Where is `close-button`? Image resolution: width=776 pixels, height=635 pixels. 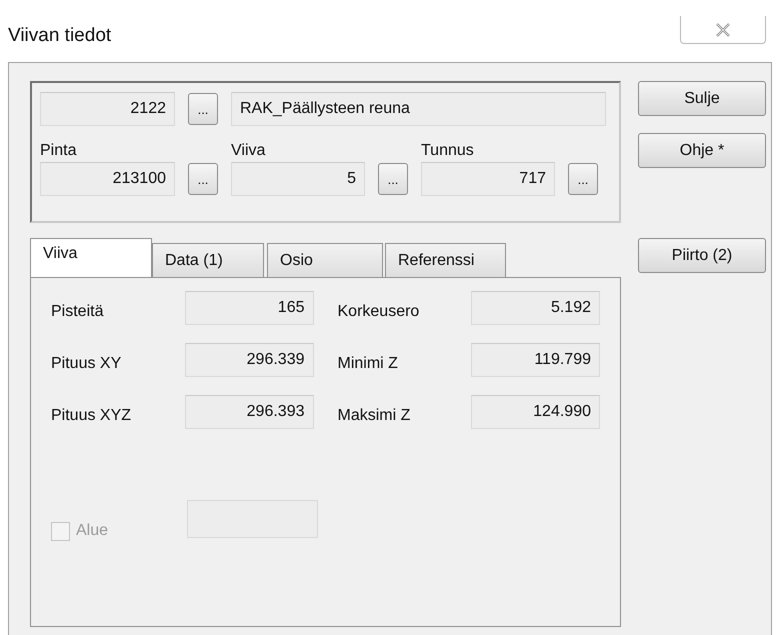
close-button is located at coordinates (723, 30).